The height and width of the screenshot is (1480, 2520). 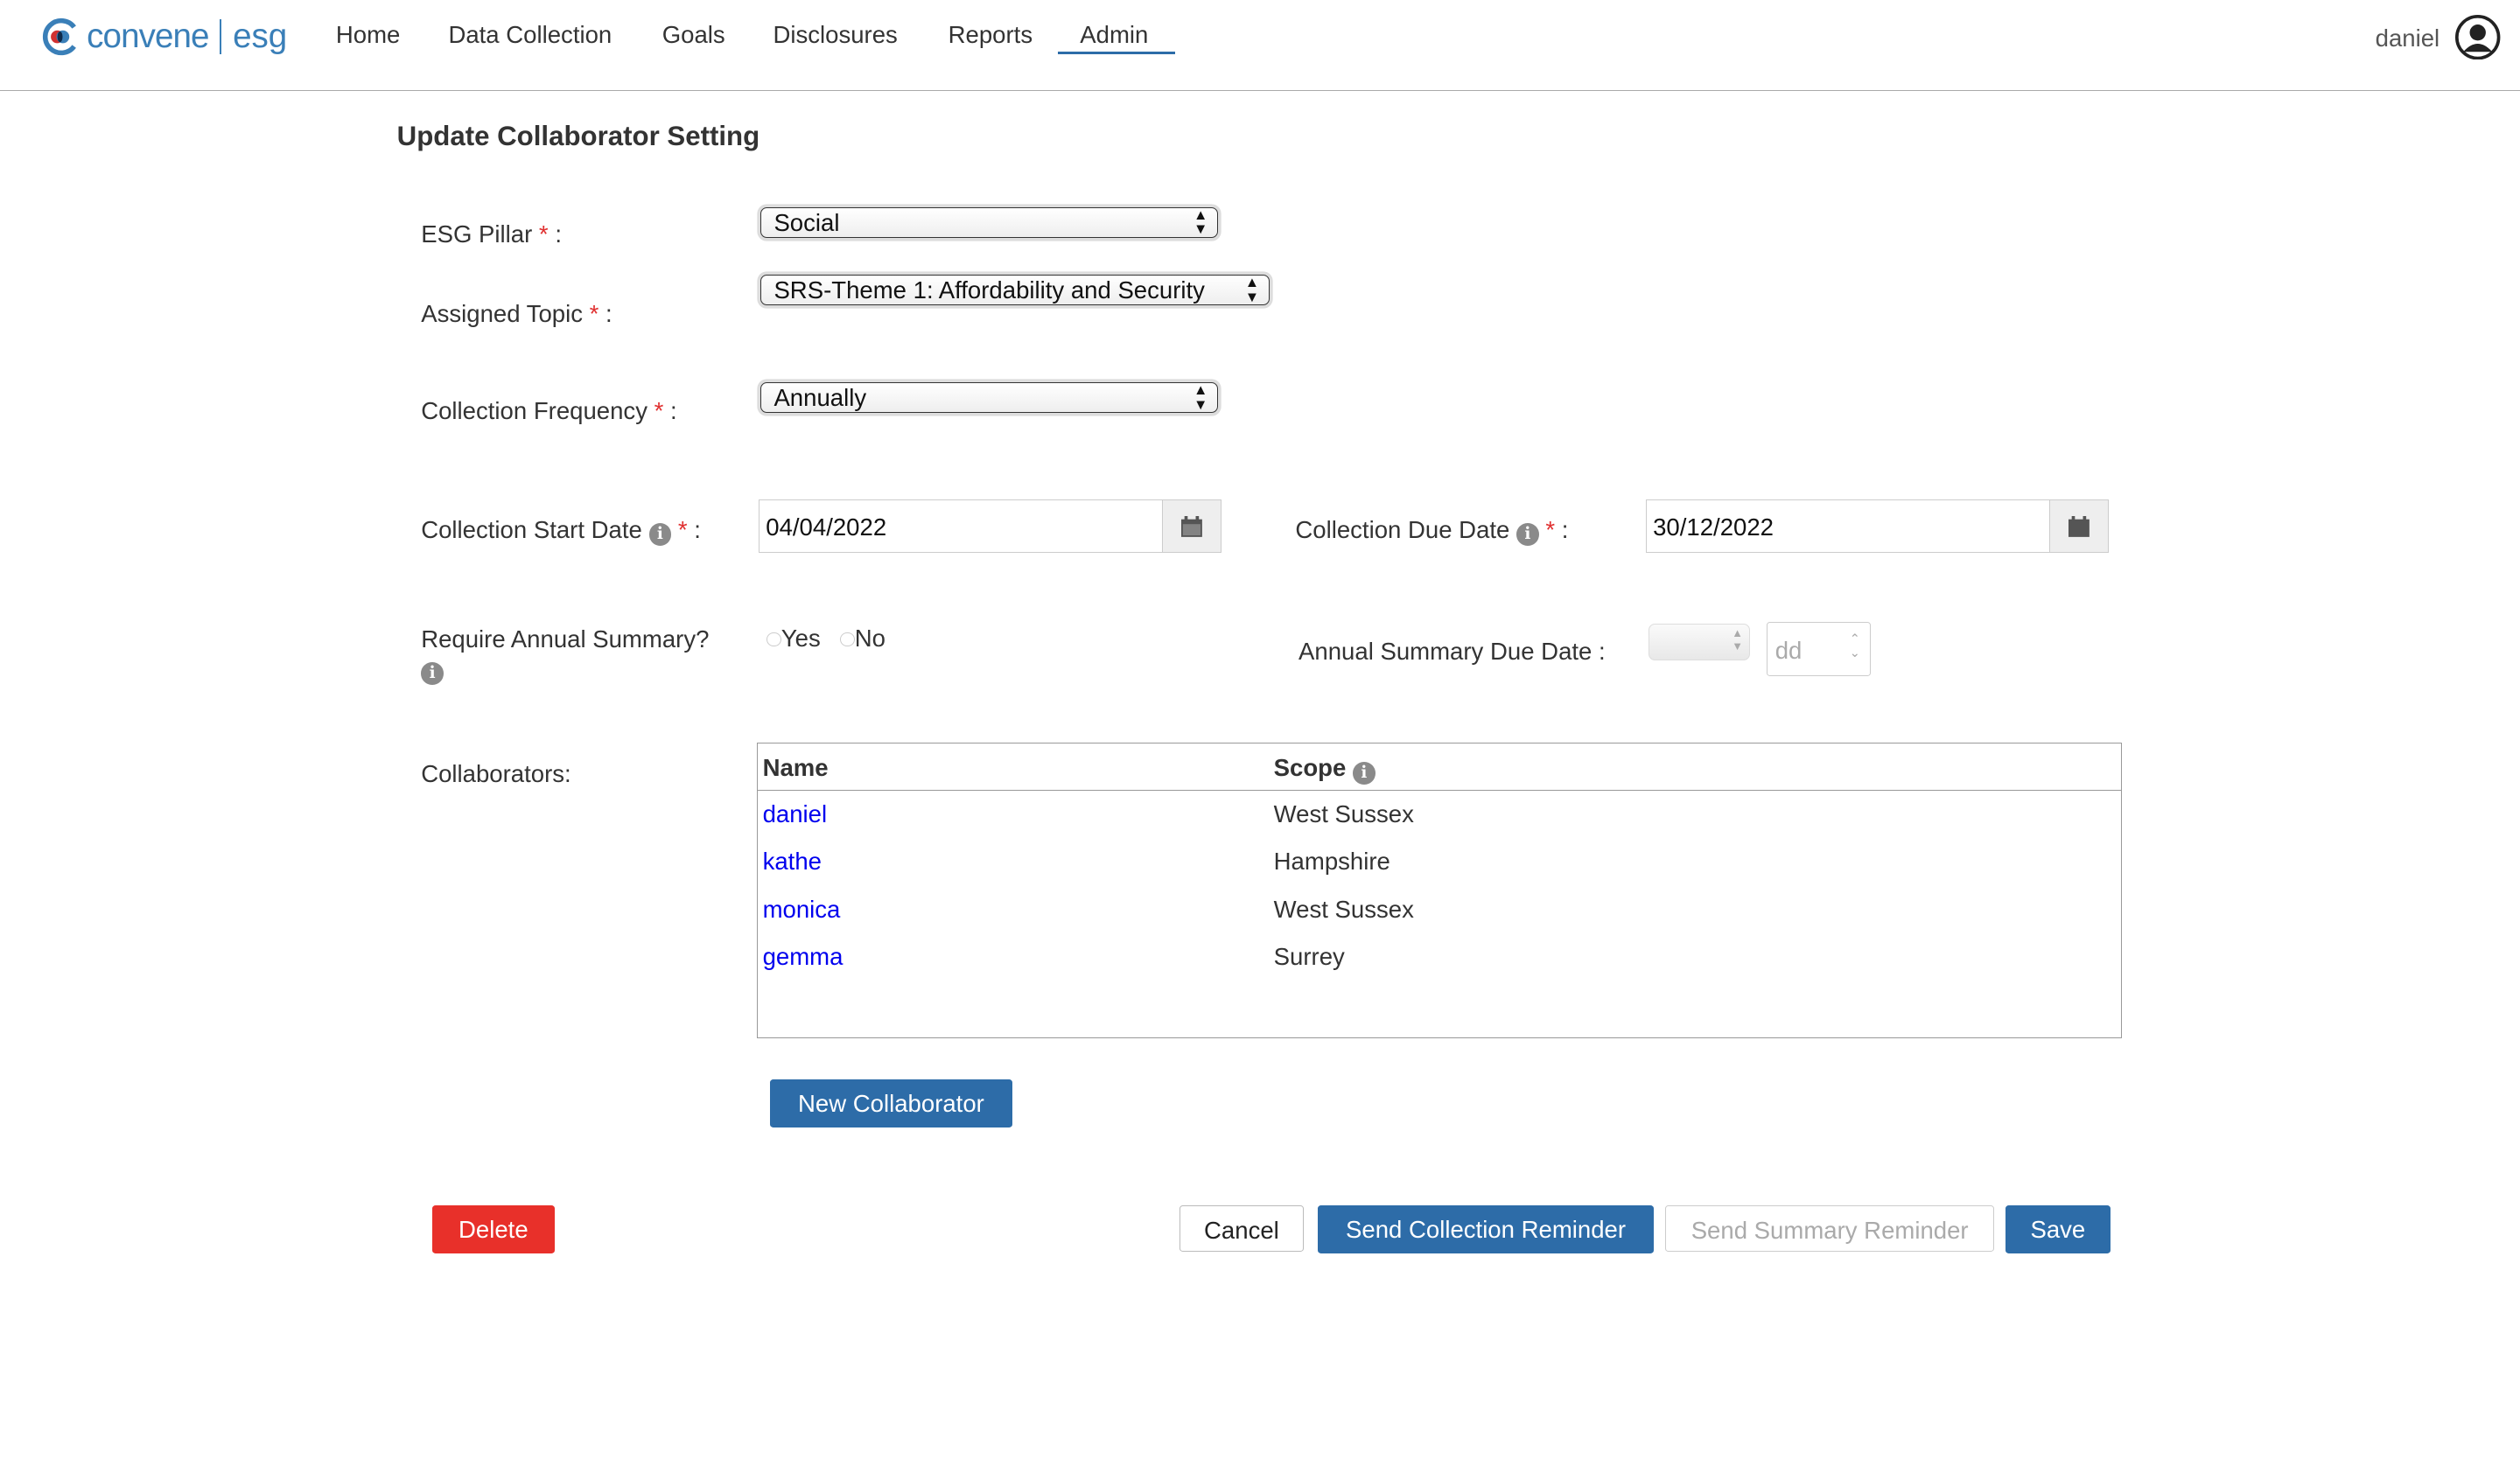 What do you see at coordinates (990, 526) in the screenshot?
I see `start-date-input: 04/04/2022` at bounding box center [990, 526].